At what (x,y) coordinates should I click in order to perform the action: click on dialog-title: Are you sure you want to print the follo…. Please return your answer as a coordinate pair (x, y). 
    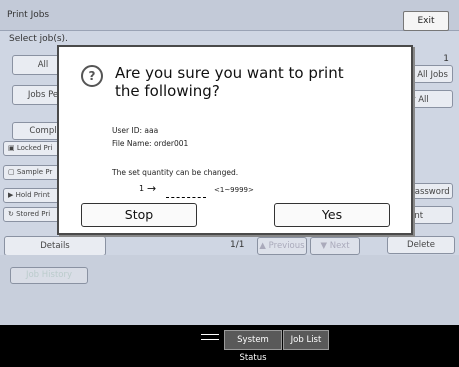
    Looking at the image, I should click on (229, 82).